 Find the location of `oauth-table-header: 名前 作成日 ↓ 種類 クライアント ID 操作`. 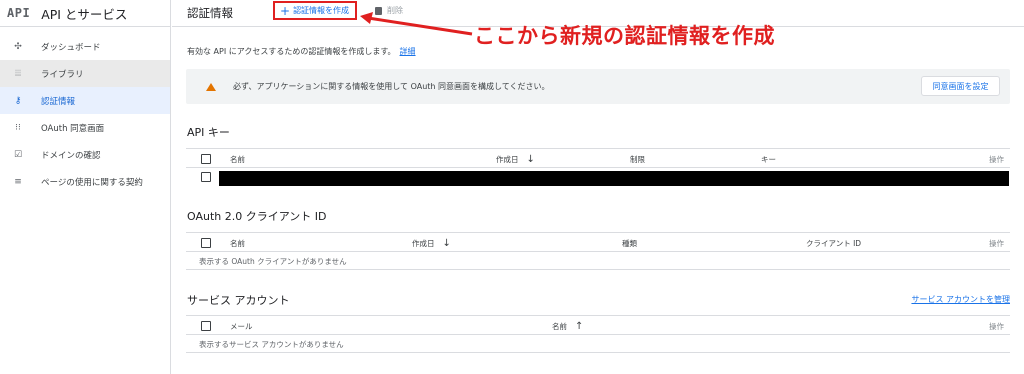

oauth-table-header: 名前 作成日 ↓ 種類 クライアント ID 操作 is located at coordinates (598, 242).